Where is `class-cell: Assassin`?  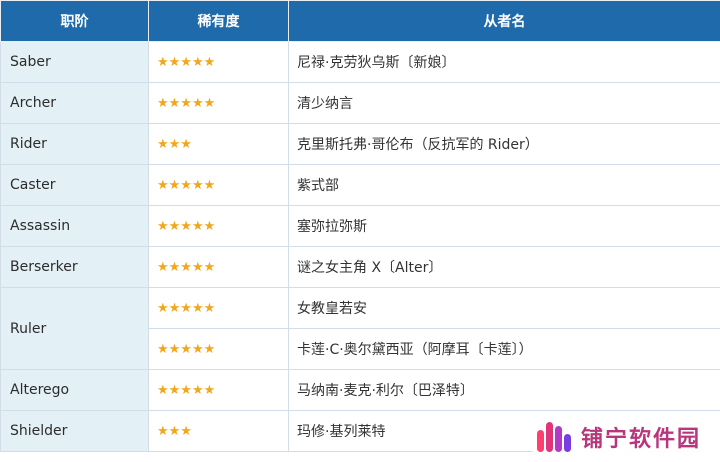 class-cell: Assassin is located at coordinates (74, 226).